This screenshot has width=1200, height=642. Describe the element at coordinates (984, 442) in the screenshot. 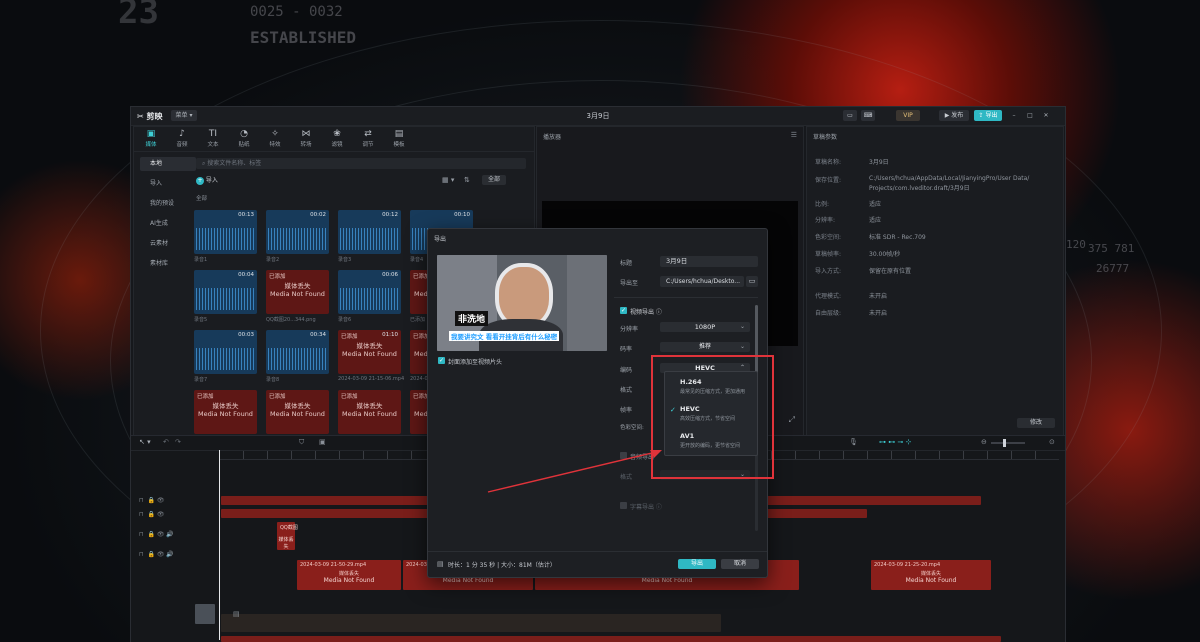

I see `zoom-out-icon: ⊖` at that location.